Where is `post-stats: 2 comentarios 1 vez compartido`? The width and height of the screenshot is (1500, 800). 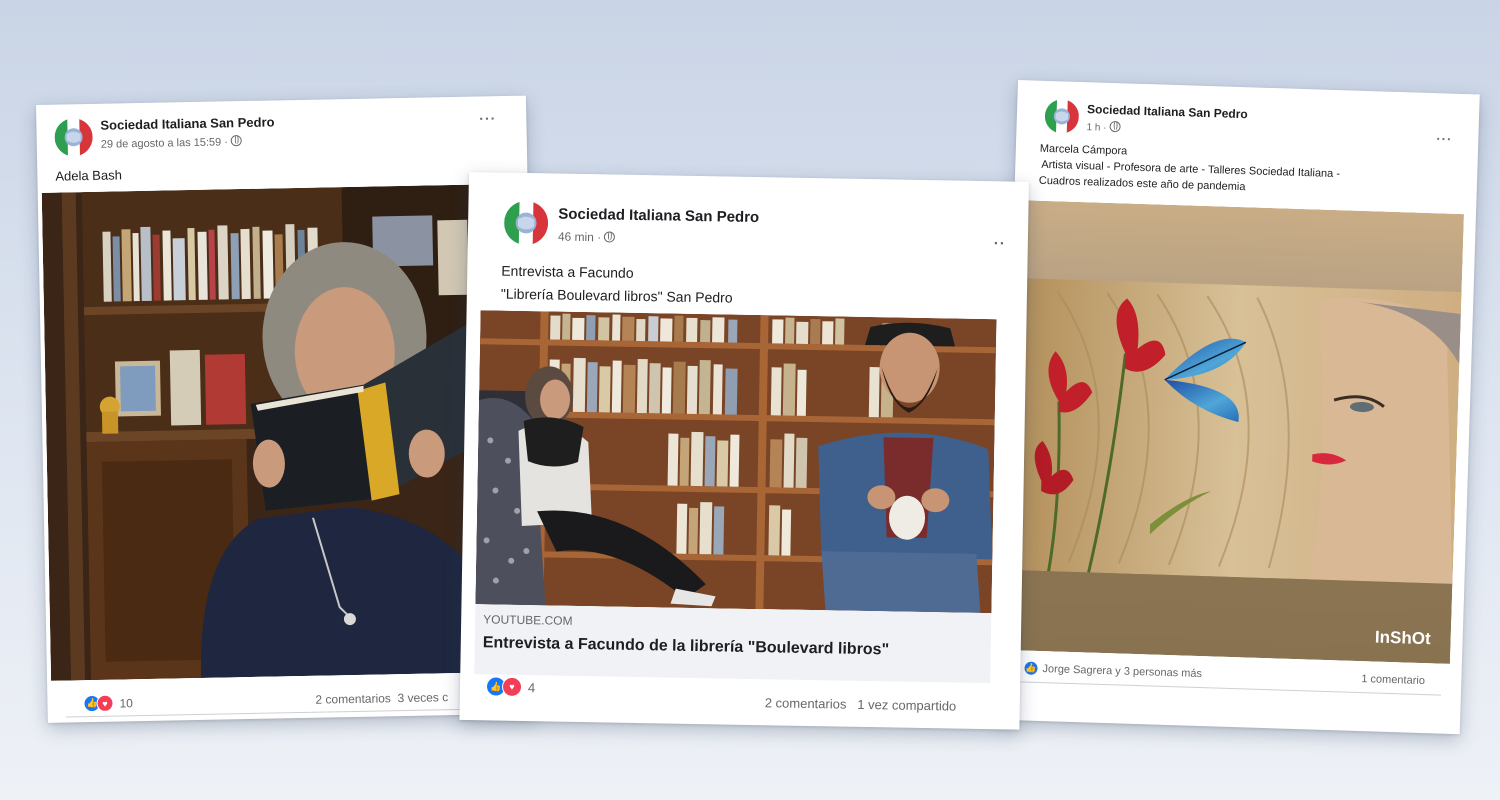
post-stats: 2 comentarios 1 vez compartido is located at coordinates (861, 704).